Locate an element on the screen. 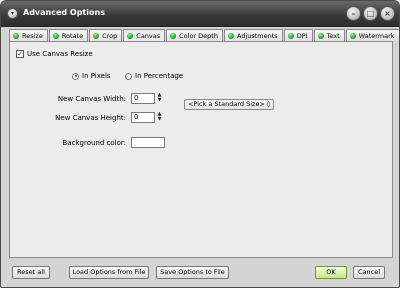 This screenshot has height=288, width=400. cancel-button: Cancel is located at coordinates (369, 272).